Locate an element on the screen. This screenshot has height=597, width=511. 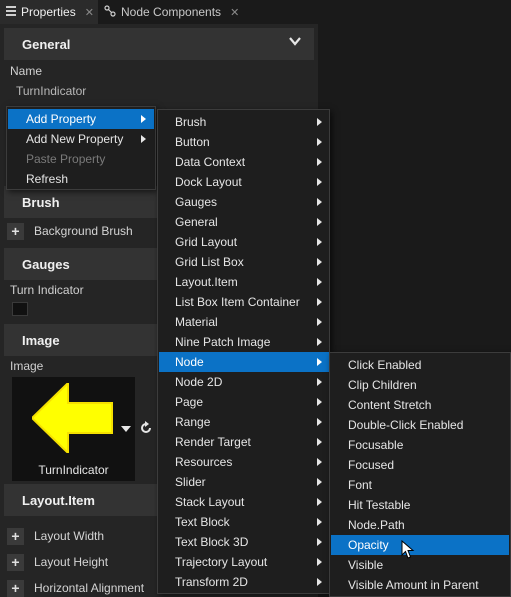
tab-node-components: Node Components ✕ is located at coordinates (172, 12).